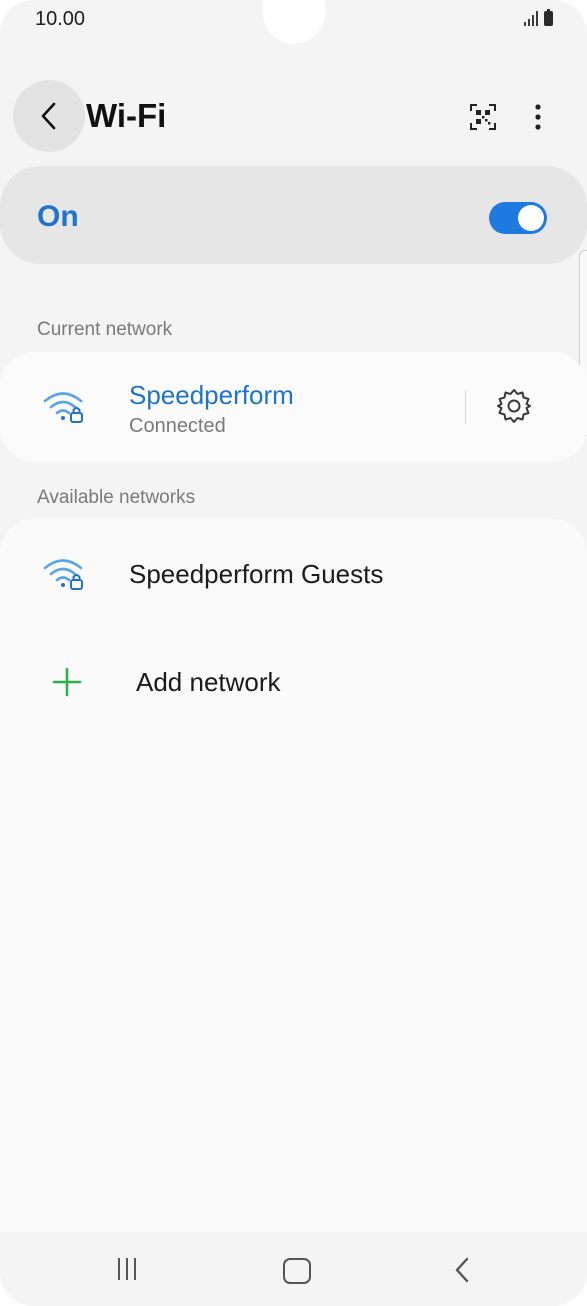  I want to click on divider, so click(465, 407).